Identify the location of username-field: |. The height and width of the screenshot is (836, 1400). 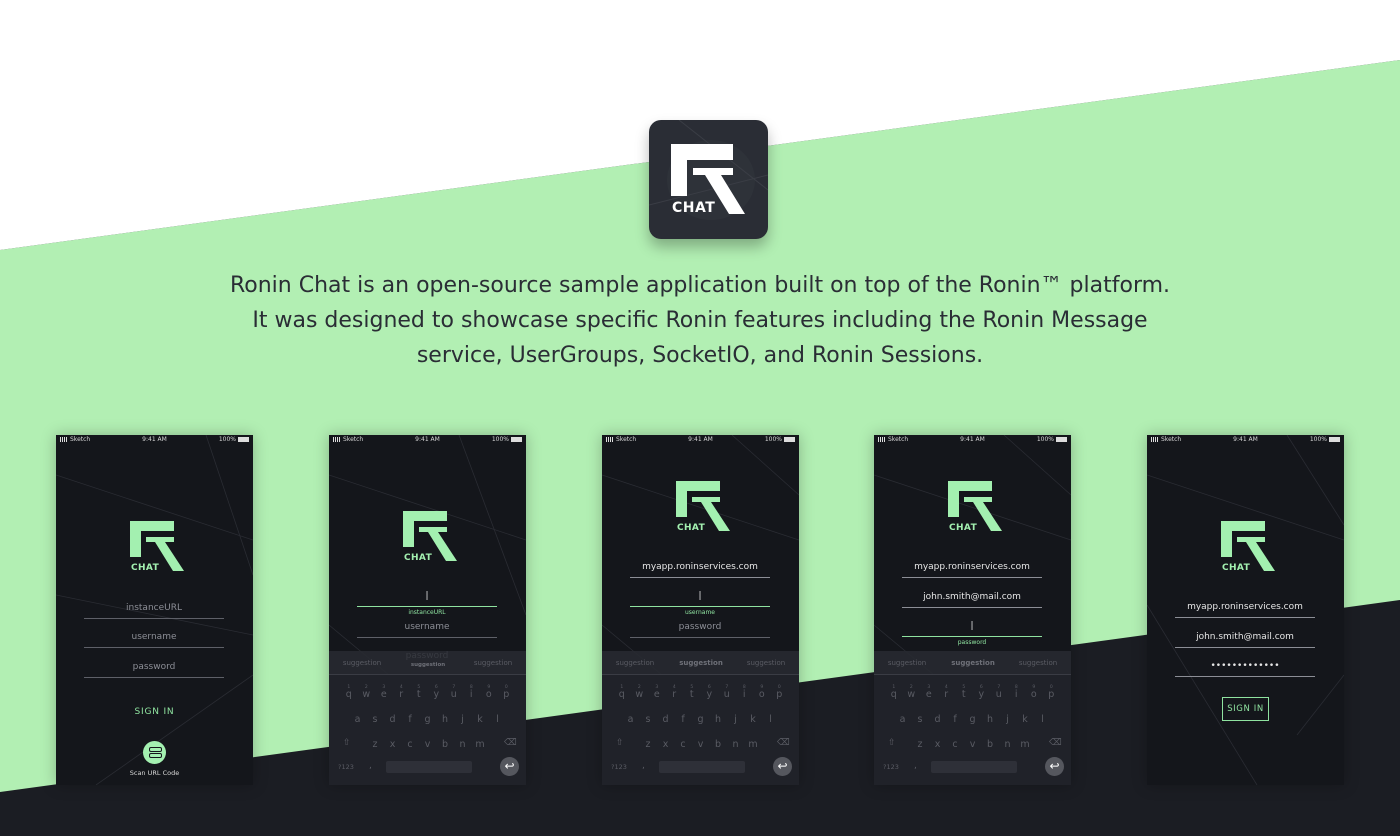
(700, 598).